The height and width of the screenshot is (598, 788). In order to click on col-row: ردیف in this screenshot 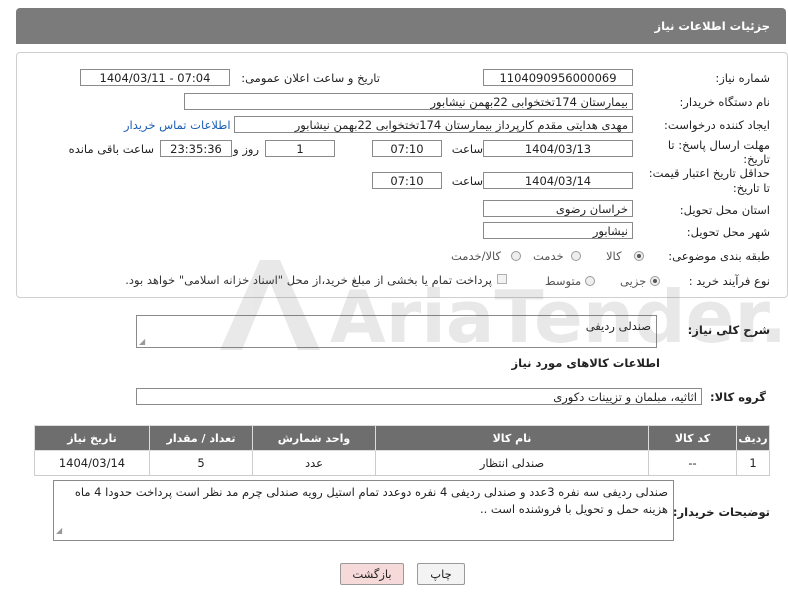, I will do `click(753, 438)`.